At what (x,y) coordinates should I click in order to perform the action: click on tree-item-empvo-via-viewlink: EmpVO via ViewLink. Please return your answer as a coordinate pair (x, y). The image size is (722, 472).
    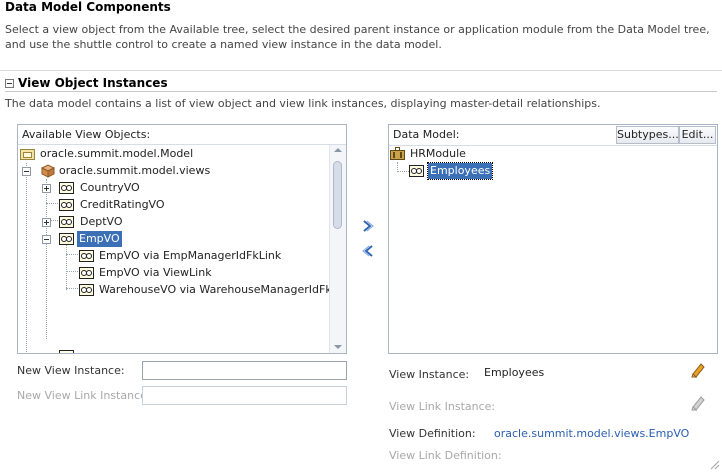
    Looking at the image, I should click on (173, 273).